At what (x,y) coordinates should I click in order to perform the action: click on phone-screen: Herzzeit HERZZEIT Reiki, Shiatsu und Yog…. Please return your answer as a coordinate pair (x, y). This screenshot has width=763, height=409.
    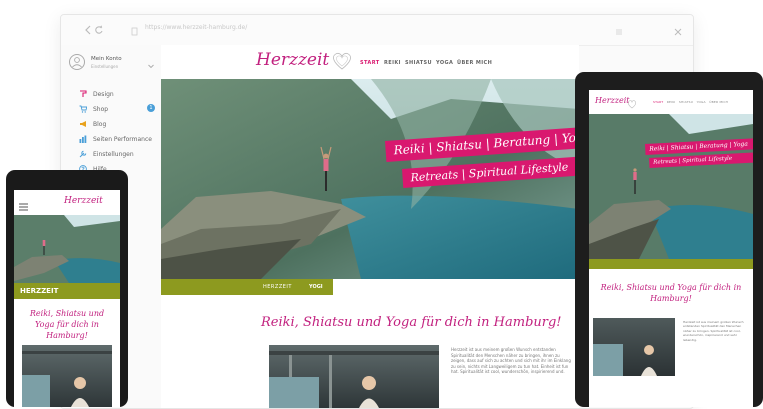
    Looking at the image, I should click on (67, 298).